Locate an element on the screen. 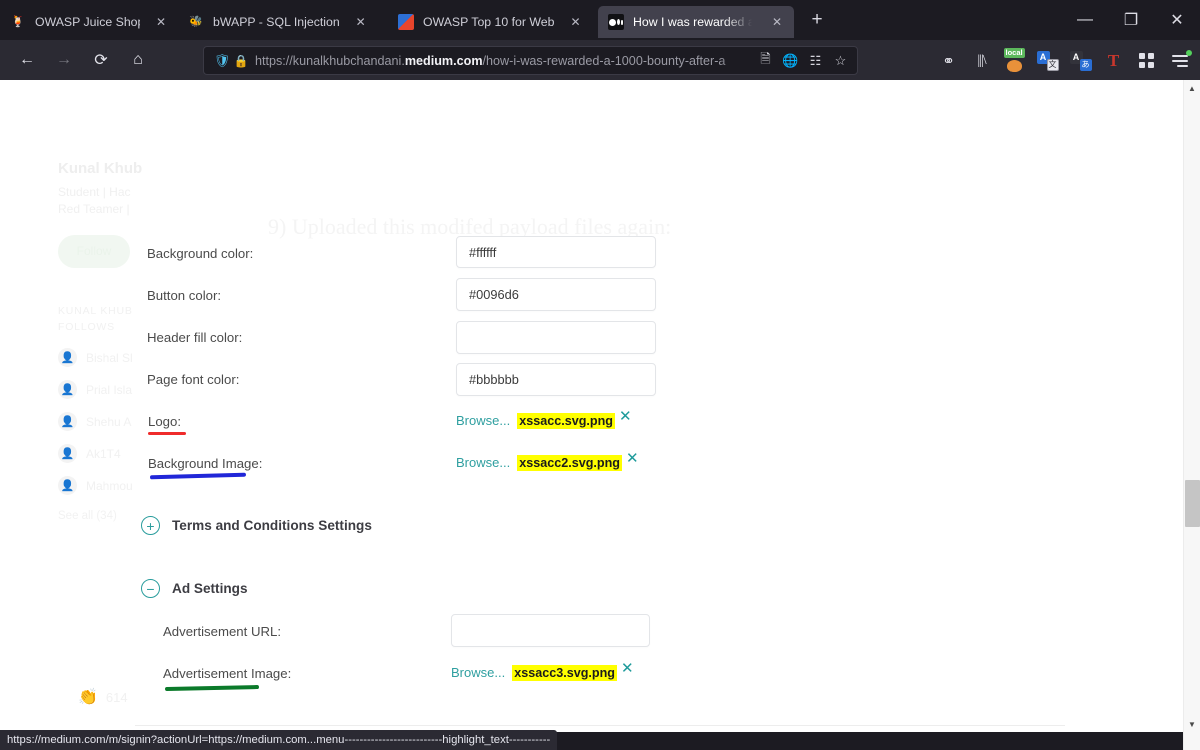  scrollbar-thumb is located at coordinates (1192, 503).